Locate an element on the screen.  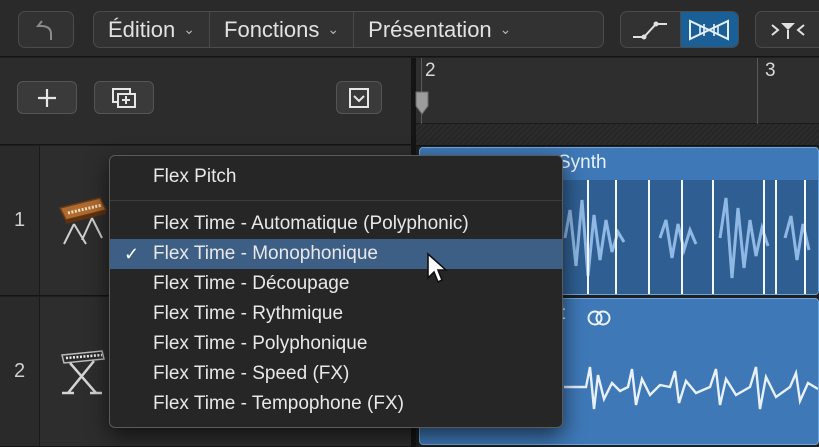
bar-number: 3 is located at coordinates (770, 70).